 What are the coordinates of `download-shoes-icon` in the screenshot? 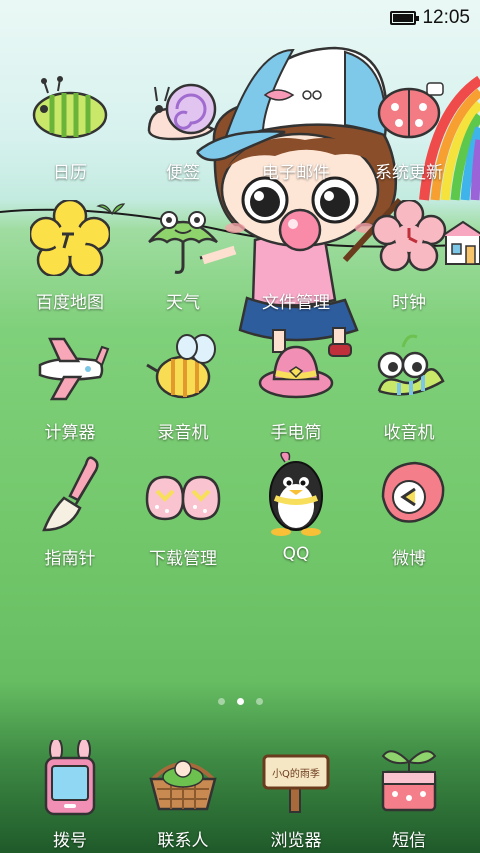 It's located at (183, 494).